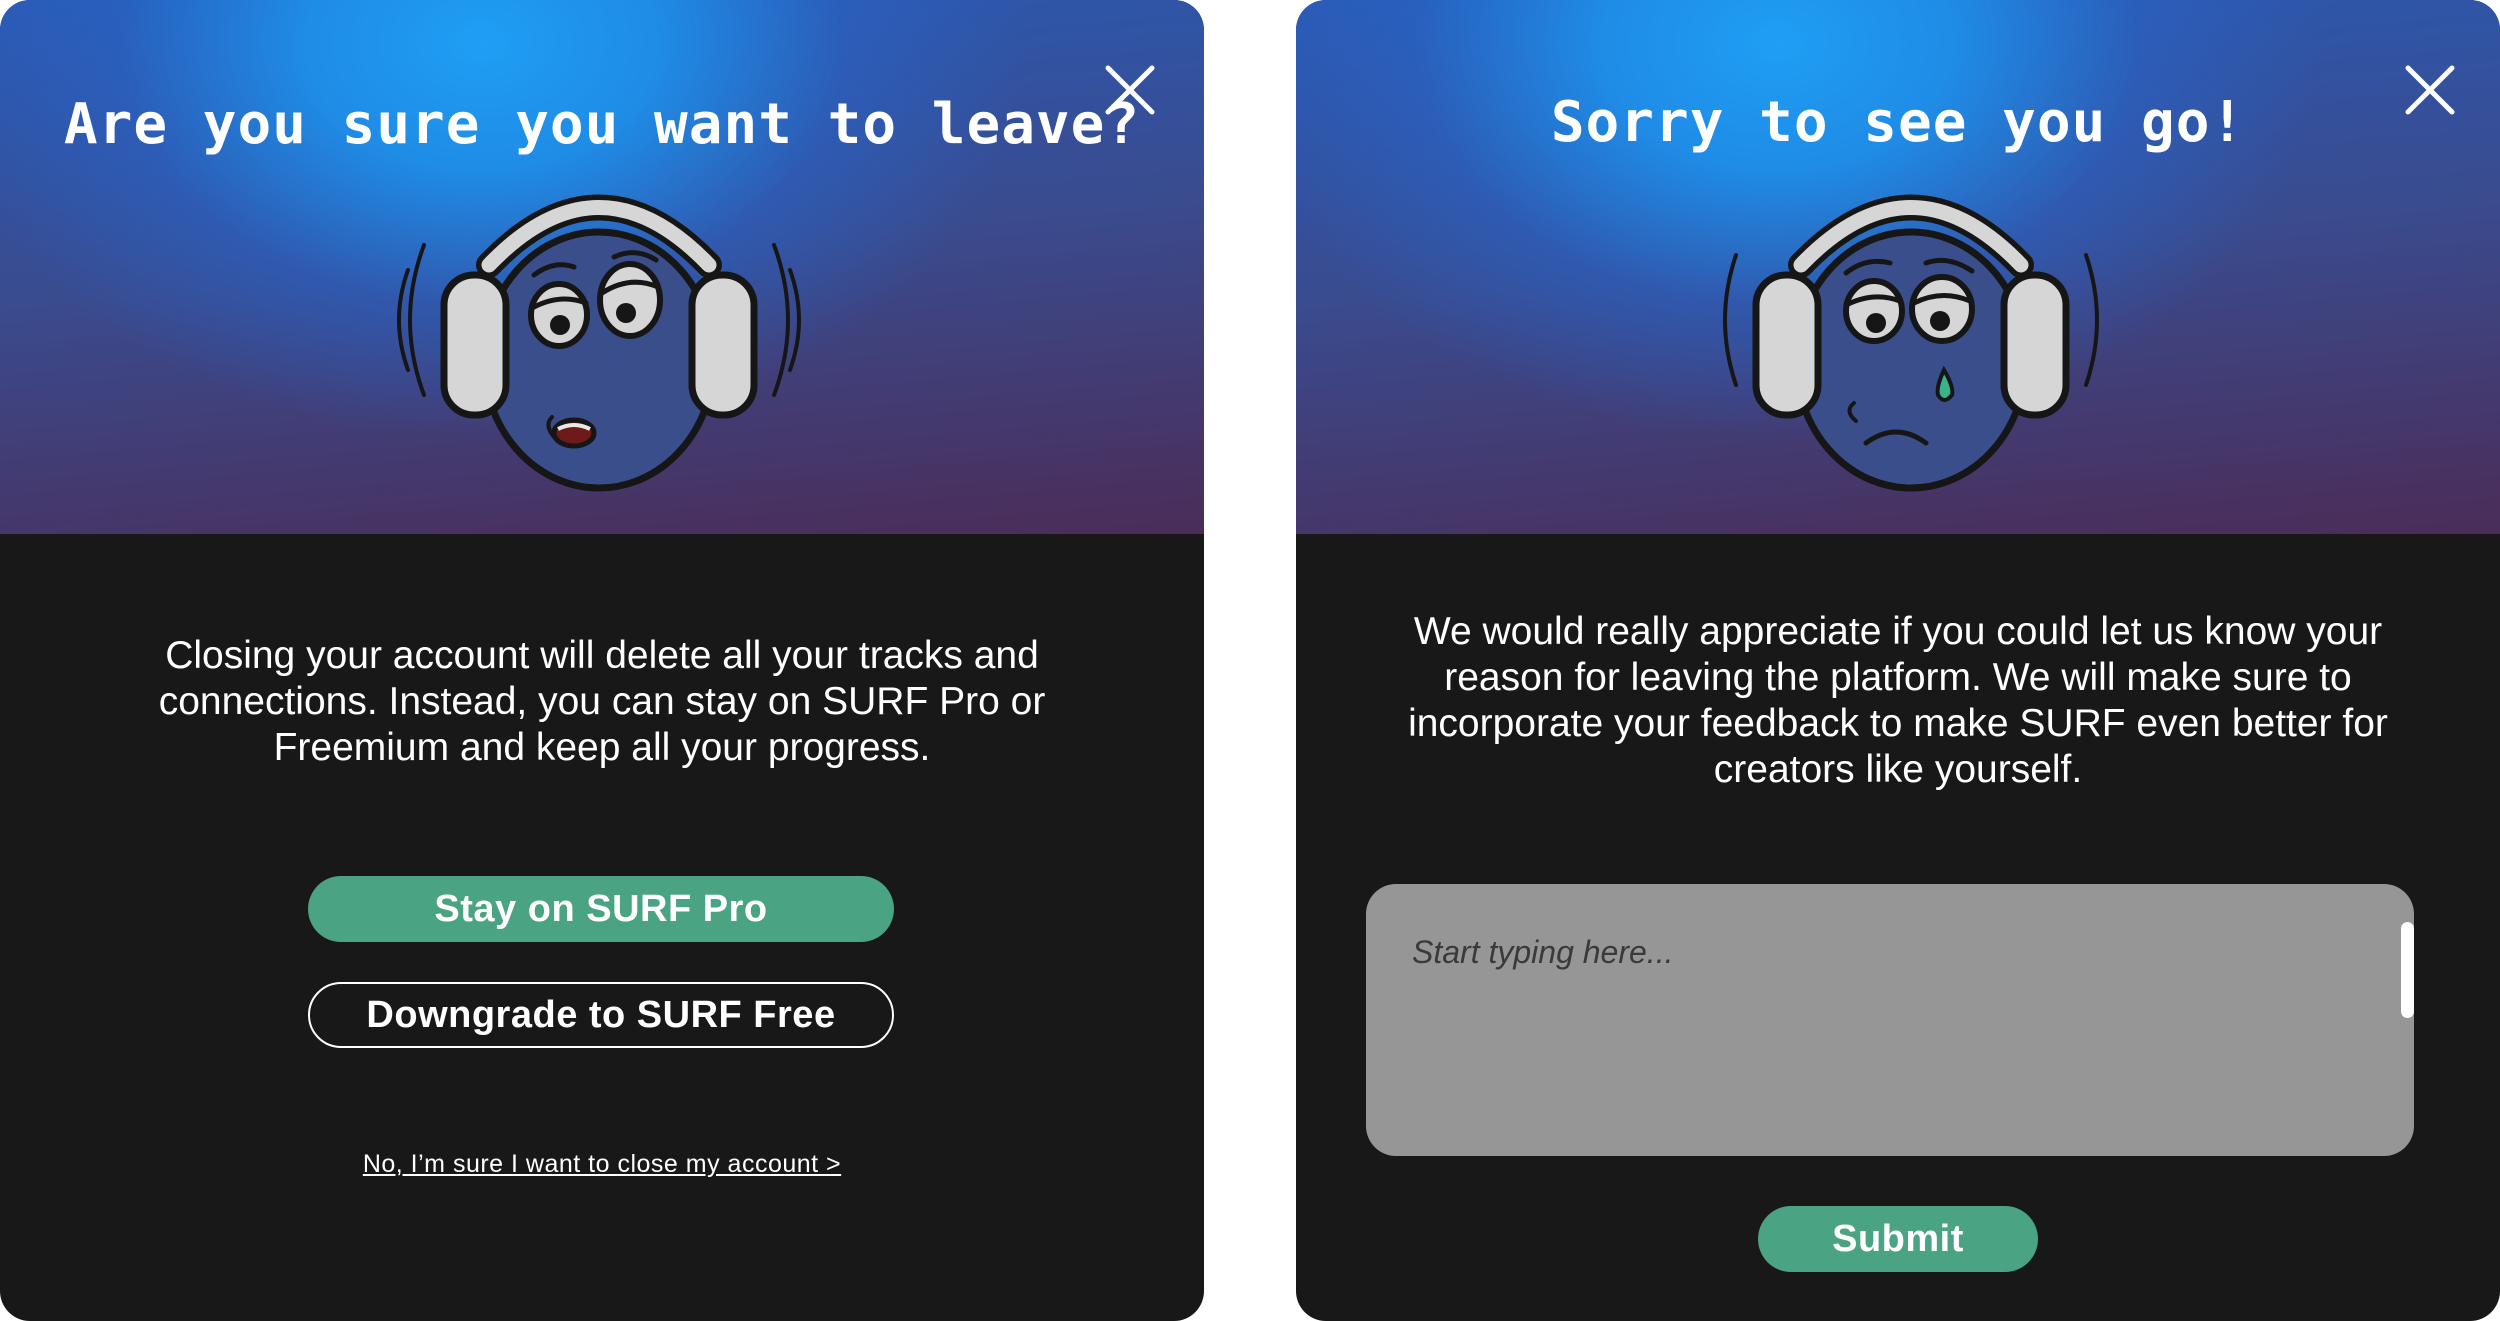 The image size is (2500, 1321). I want to click on feedback-textarea, so click(1890, 1020).